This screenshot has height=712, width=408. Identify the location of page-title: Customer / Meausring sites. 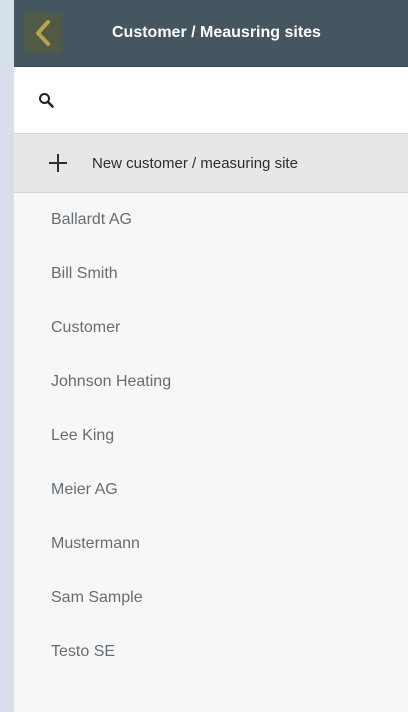
(216, 32).